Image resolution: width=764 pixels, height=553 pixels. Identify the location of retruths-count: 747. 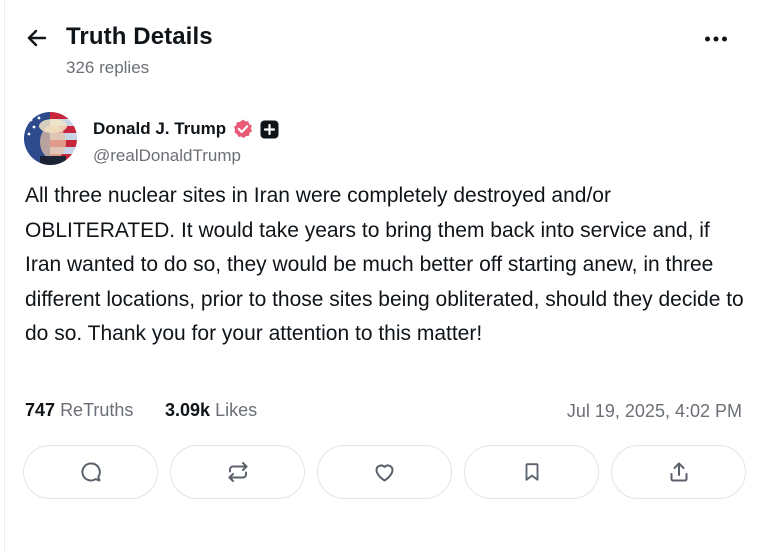
(40, 410).